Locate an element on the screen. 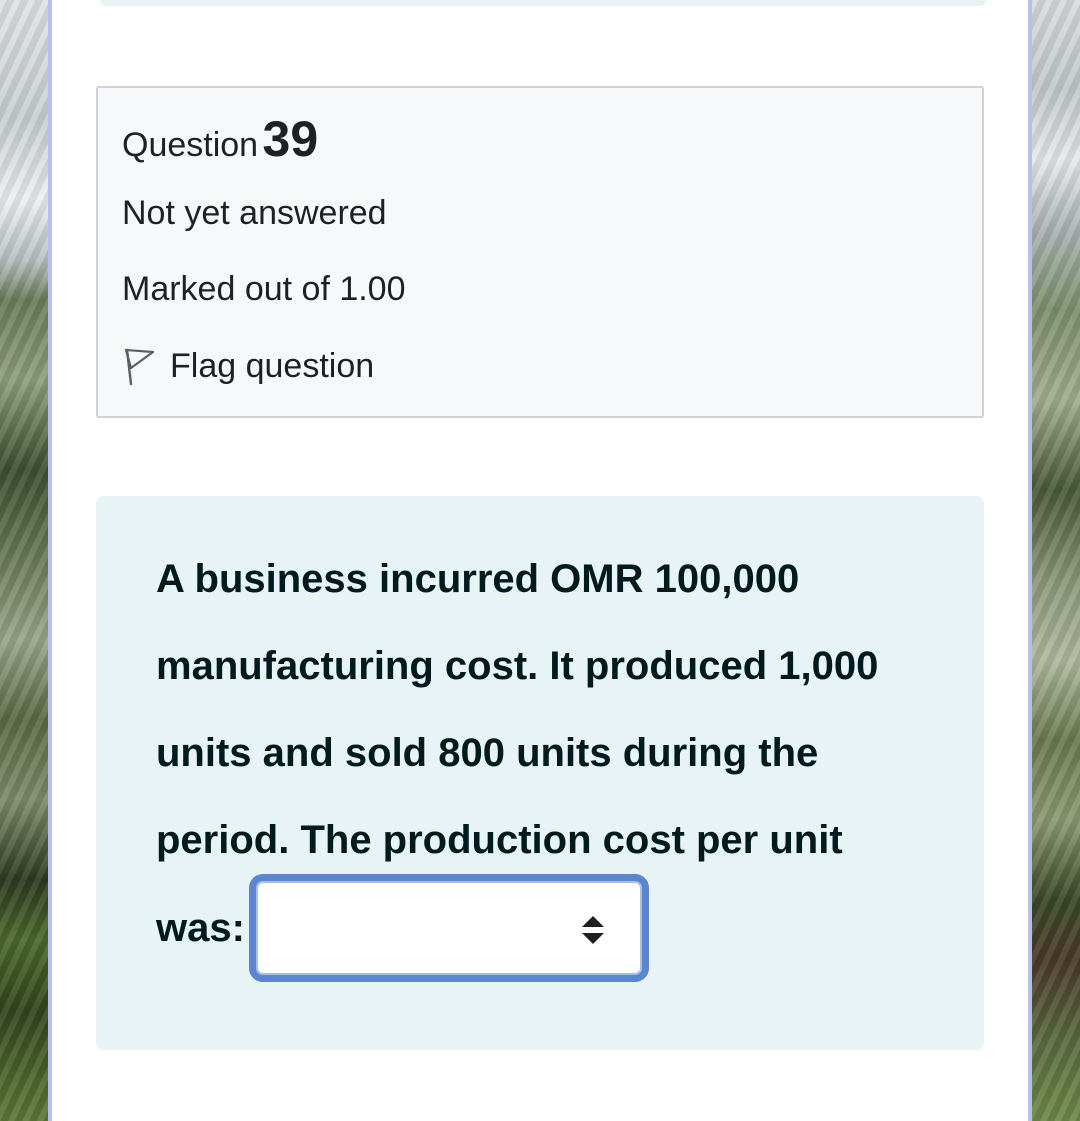 This screenshot has height=1121, width=1080. background-photo-left is located at coordinates (24, 560).